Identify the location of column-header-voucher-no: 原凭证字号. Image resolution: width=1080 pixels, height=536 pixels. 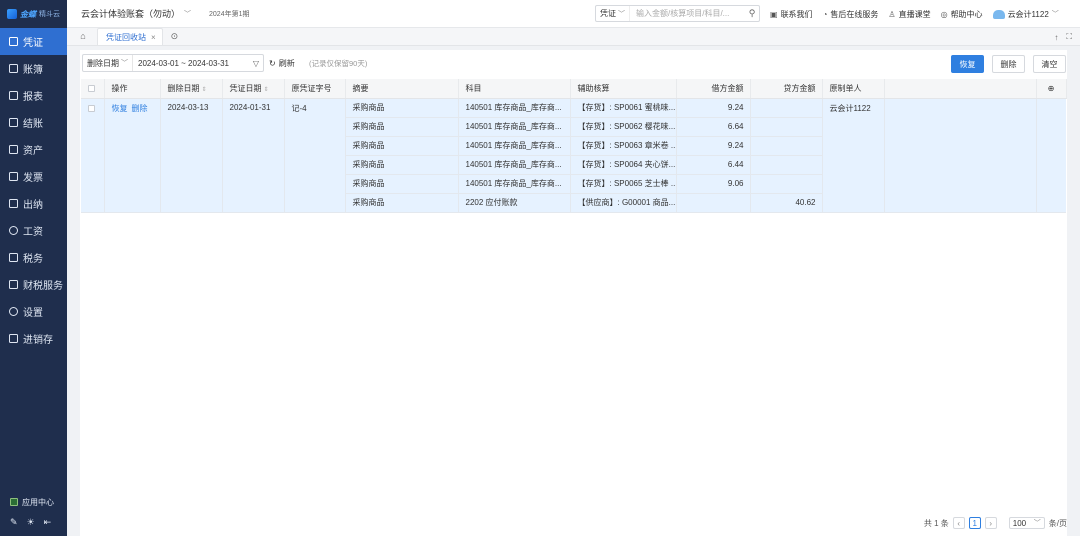
(315, 89).